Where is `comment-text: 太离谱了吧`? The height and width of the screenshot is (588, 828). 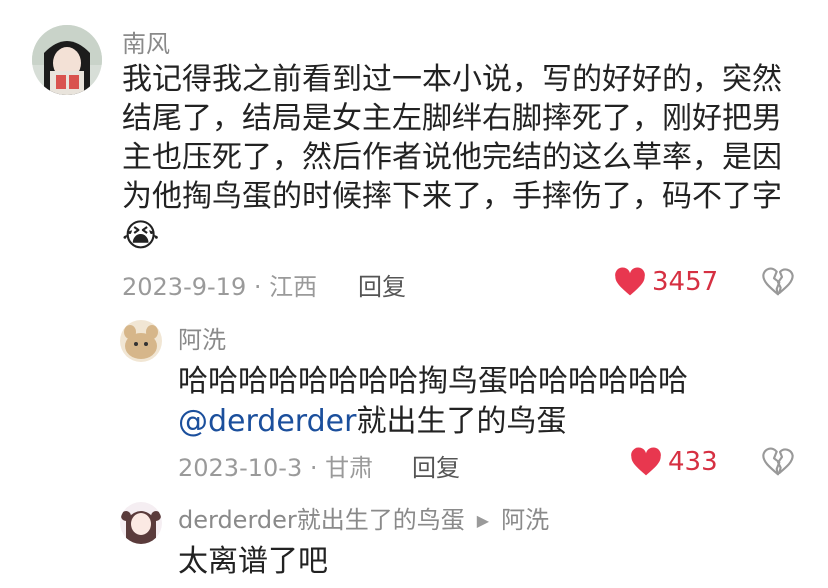 comment-text: 太离谱了吧 is located at coordinates (253, 561).